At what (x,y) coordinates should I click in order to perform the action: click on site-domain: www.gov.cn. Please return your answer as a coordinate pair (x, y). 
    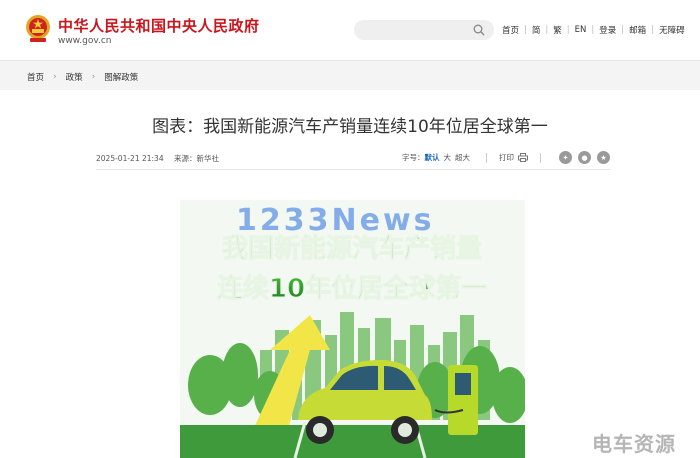
    Looking at the image, I should click on (85, 41).